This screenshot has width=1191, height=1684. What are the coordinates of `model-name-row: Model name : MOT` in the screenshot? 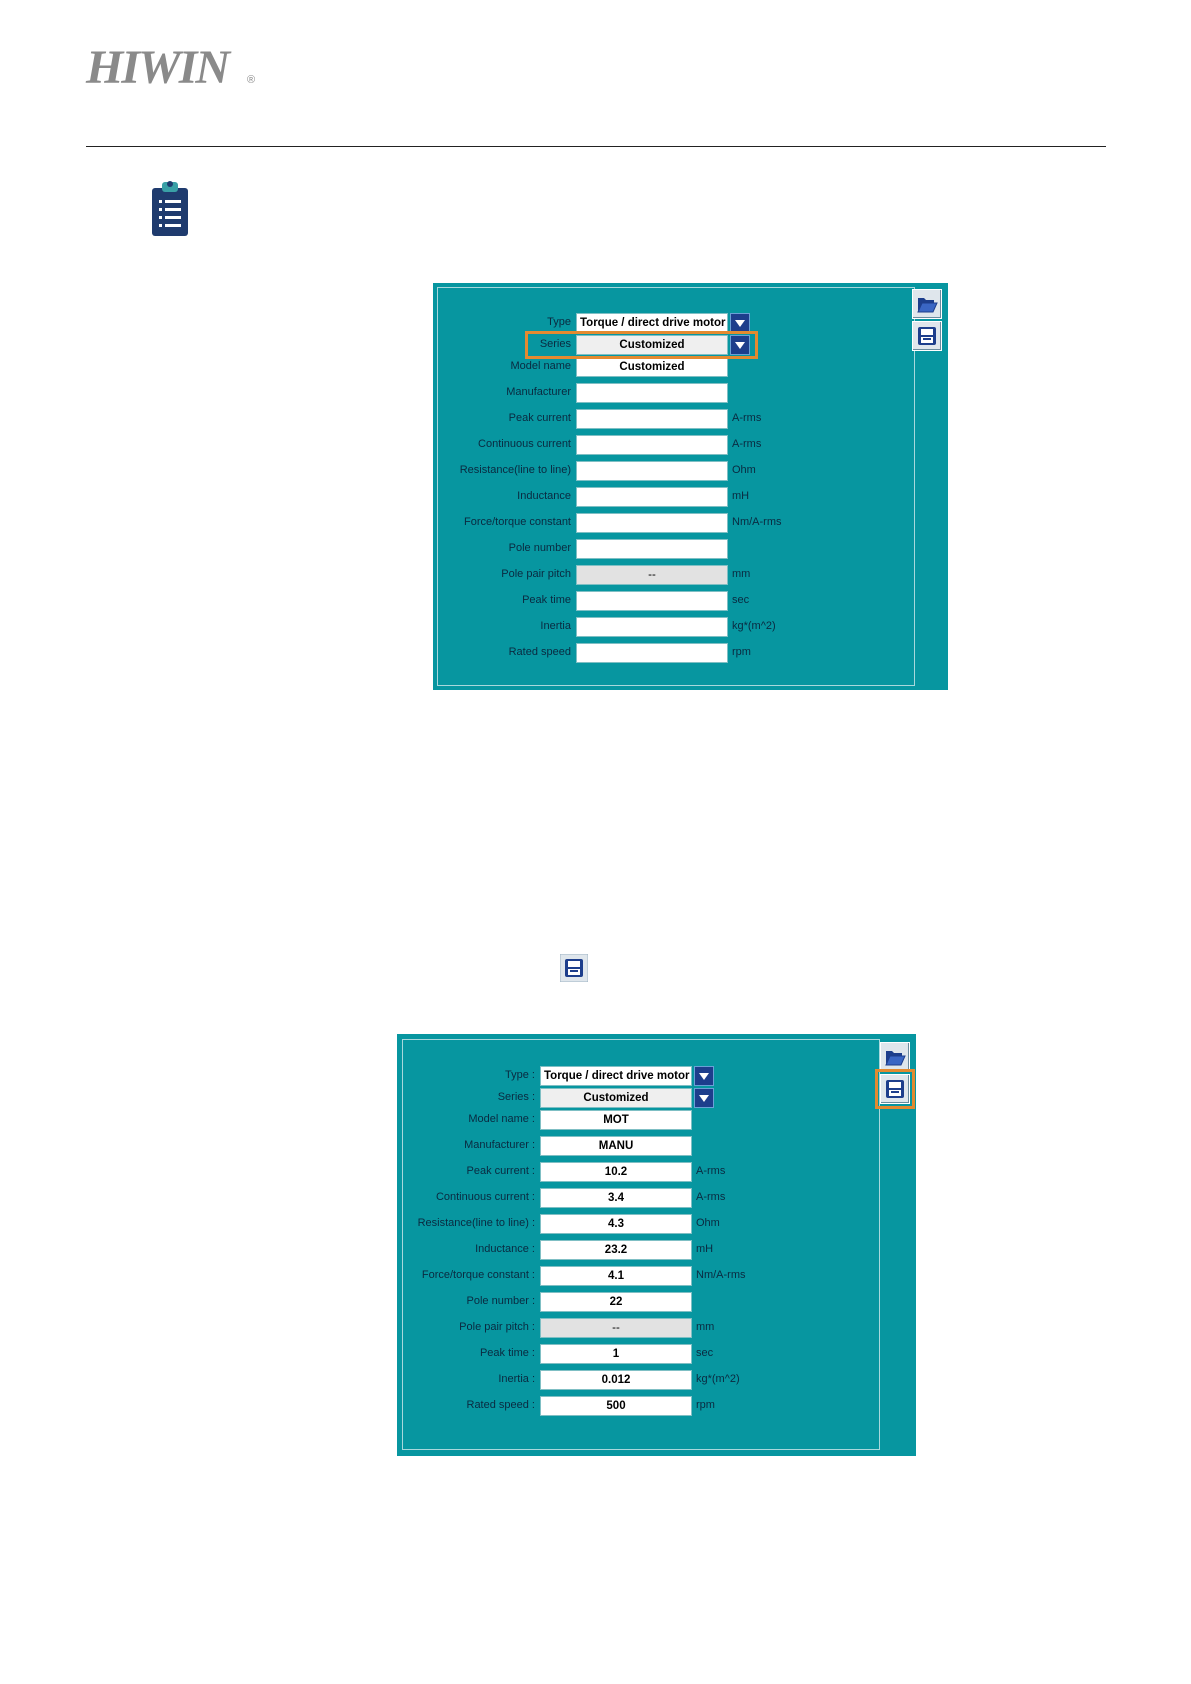 It's located at (600, 1121).